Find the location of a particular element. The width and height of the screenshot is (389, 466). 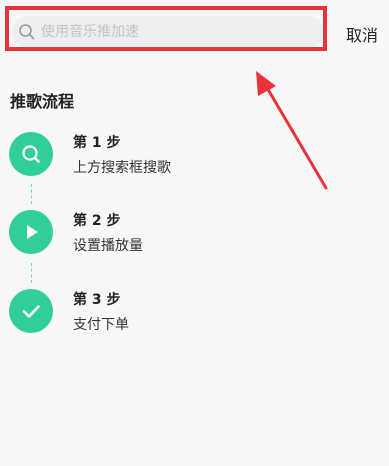

step-1: 第 1 步 上方搜索框搜歌 is located at coordinates (159, 157).